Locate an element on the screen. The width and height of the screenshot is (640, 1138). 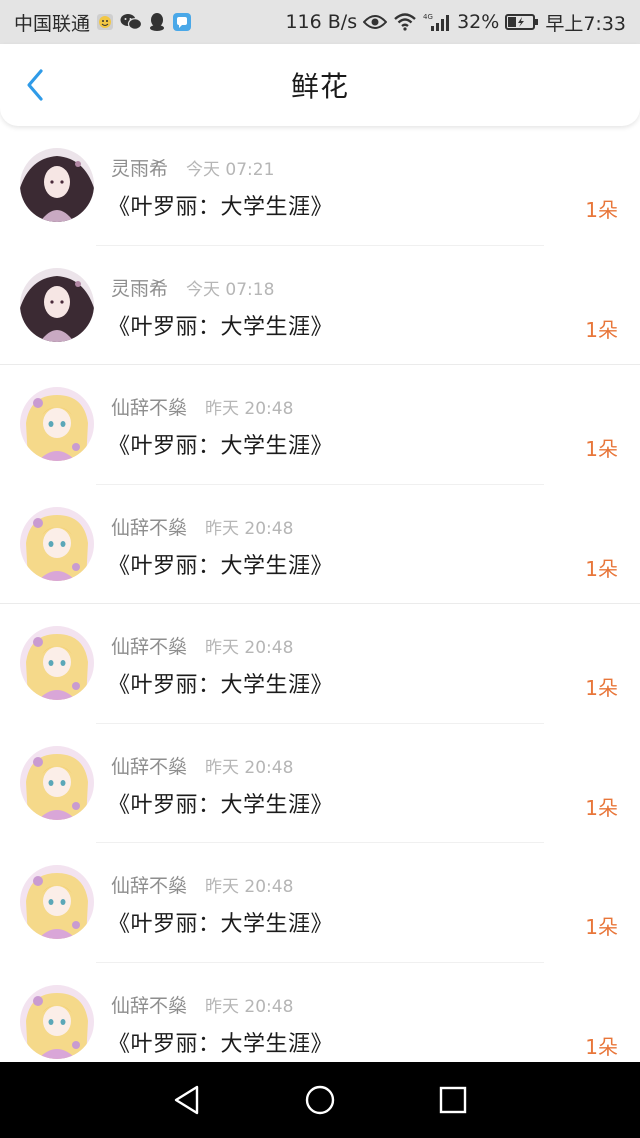
back-triangle-icon is located at coordinates (186, 1100).